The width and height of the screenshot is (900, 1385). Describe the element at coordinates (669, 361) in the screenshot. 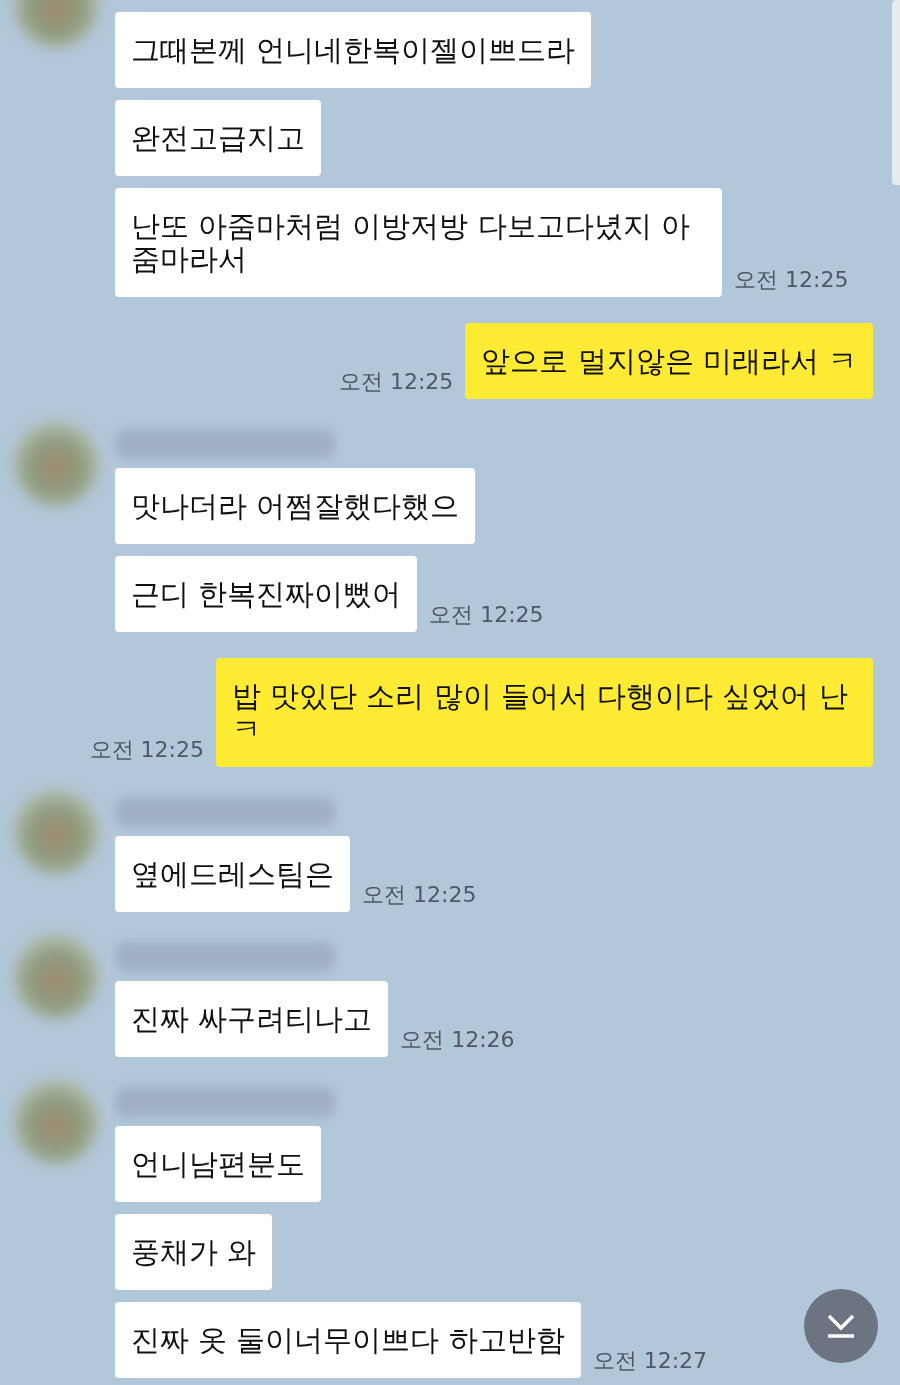

I see `message-bubble: 앞으로 멀지않은 미래라서 ㅋ` at that location.